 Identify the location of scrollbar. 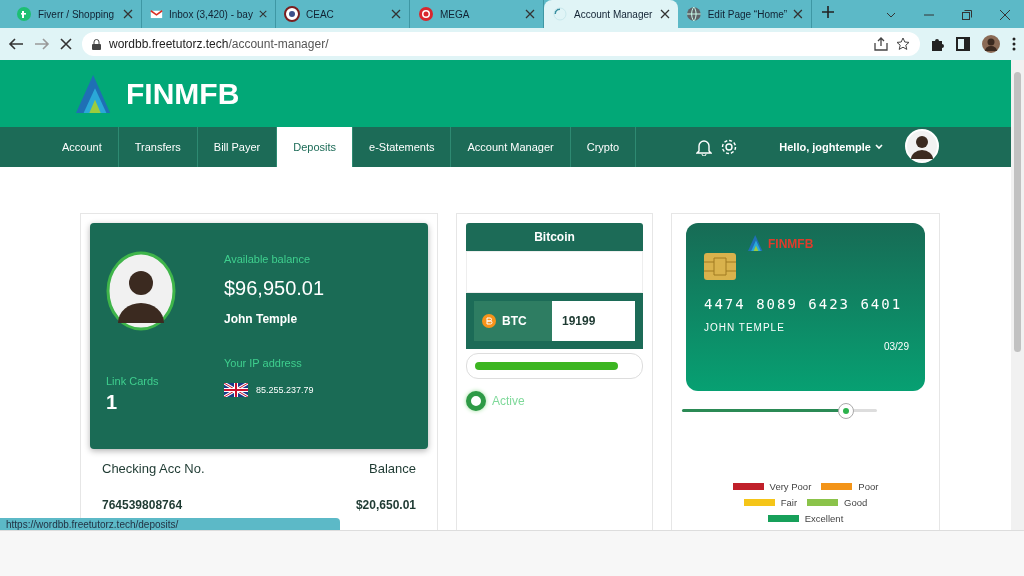
(1017, 295).